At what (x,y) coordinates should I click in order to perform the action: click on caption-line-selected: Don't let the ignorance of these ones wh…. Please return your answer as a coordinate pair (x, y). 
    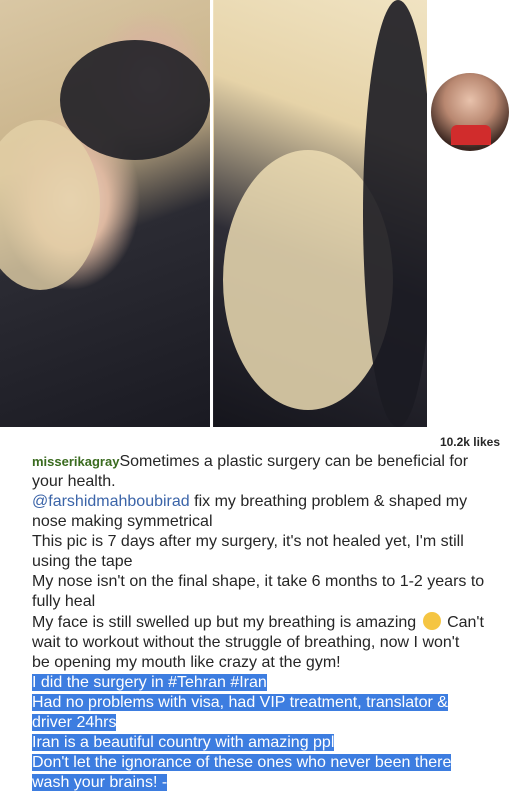
    Looking at the image, I should click on (242, 762).